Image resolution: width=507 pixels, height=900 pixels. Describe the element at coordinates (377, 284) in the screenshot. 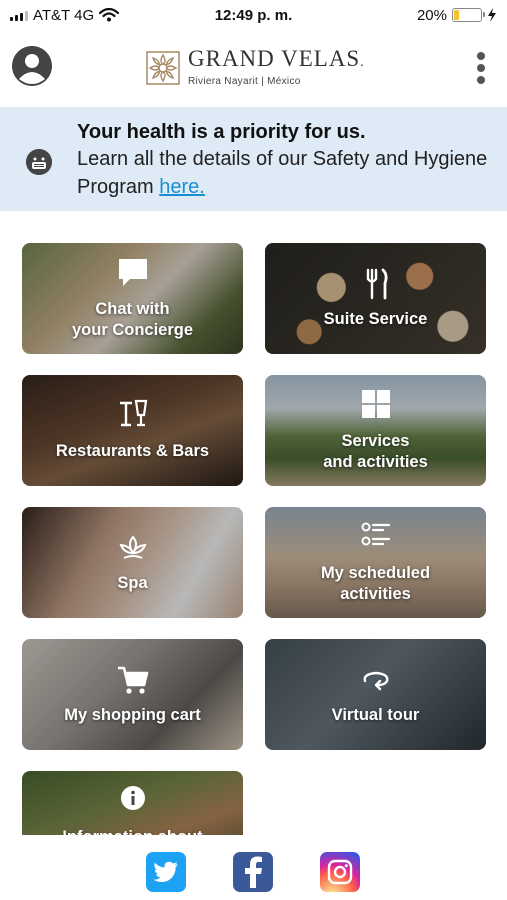

I see `fork-knife-icon` at that location.